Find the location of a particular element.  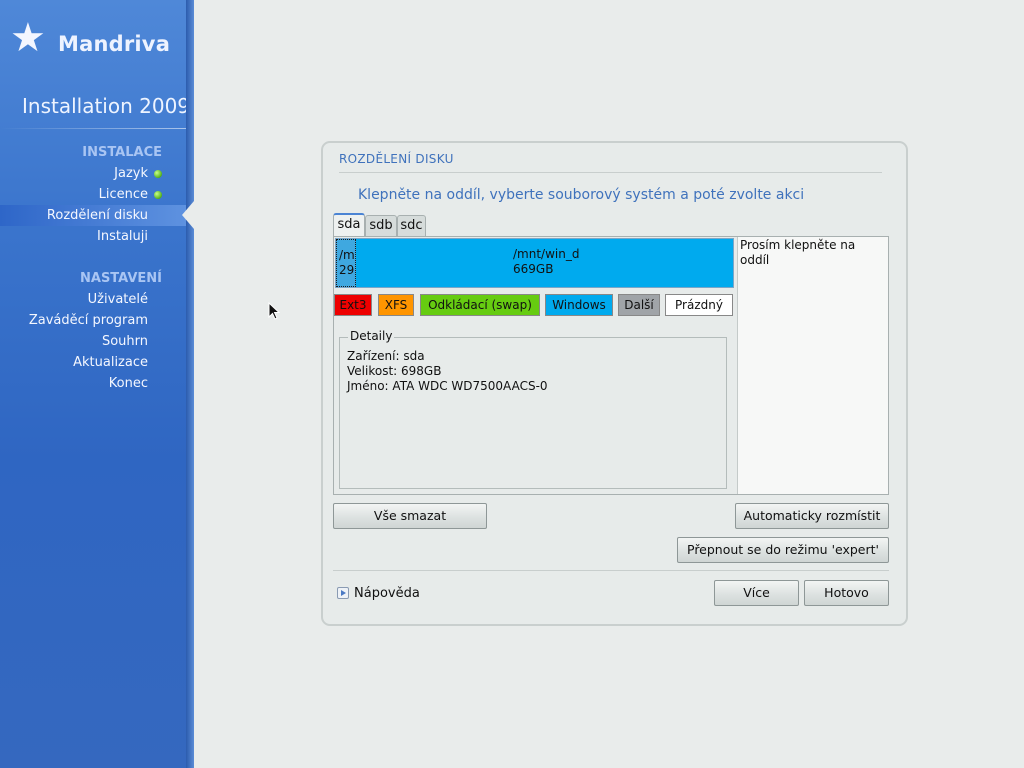

detail-size: Velikost: 698GB is located at coordinates (394, 371).